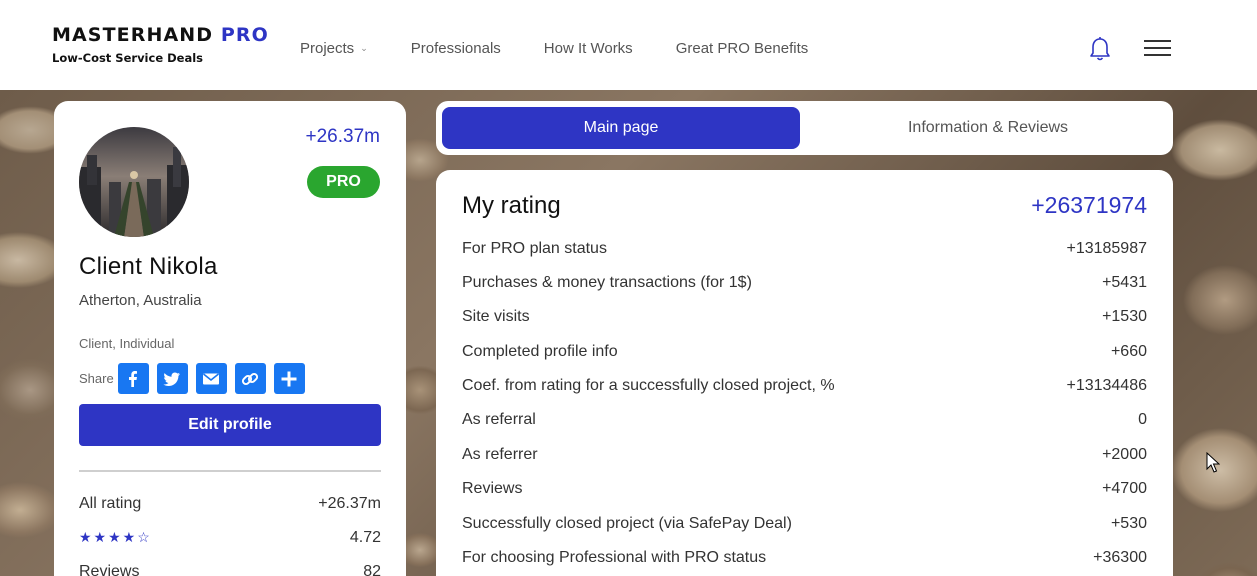  Describe the element at coordinates (1124, 488) in the screenshot. I see `rating-row-value: +4700` at that location.